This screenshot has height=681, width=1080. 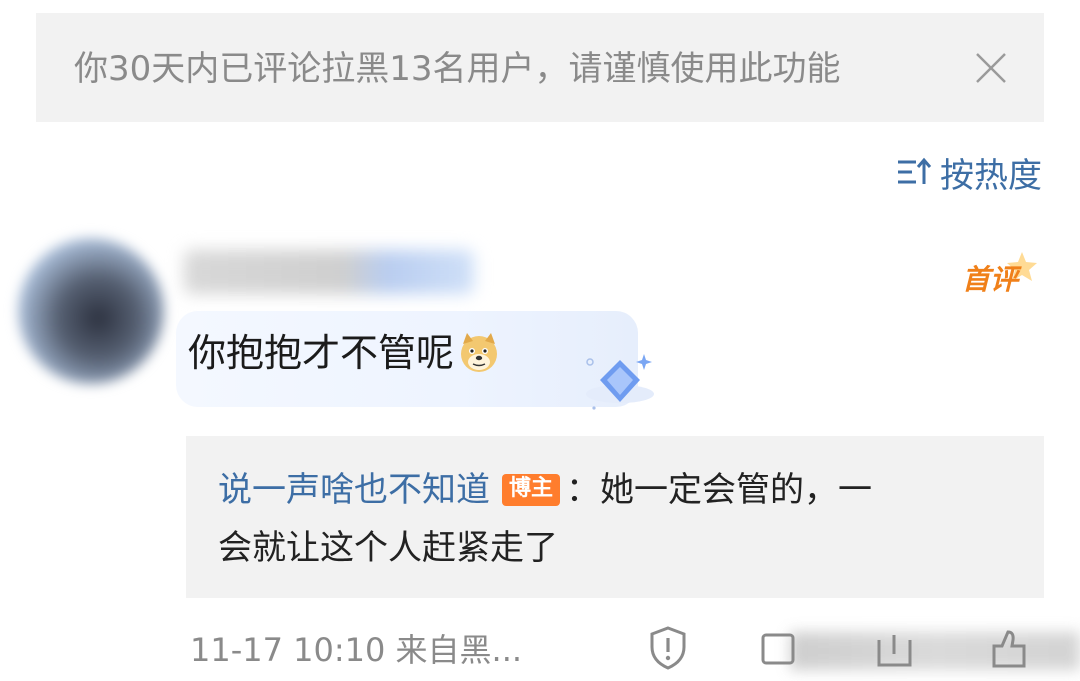 What do you see at coordinates (329, 272) in the screenshot?
I see `username-blurred` at bounding box center [329, 272].